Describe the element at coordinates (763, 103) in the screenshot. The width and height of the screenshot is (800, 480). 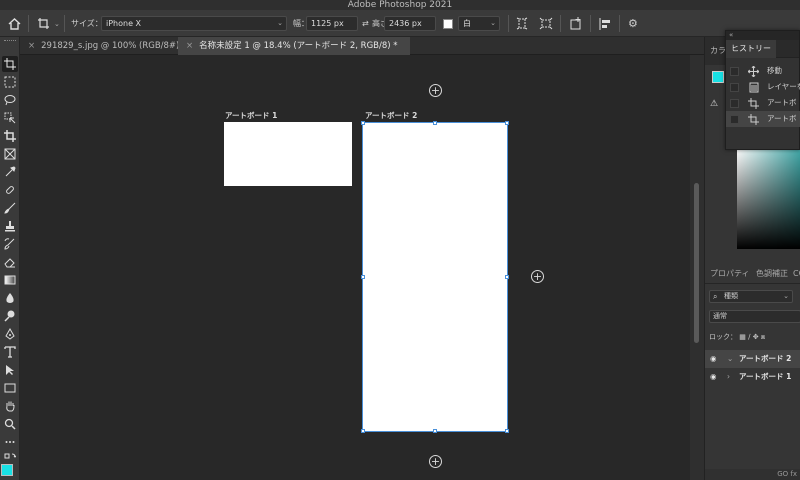
I see `history-state: アートボ` at that location.